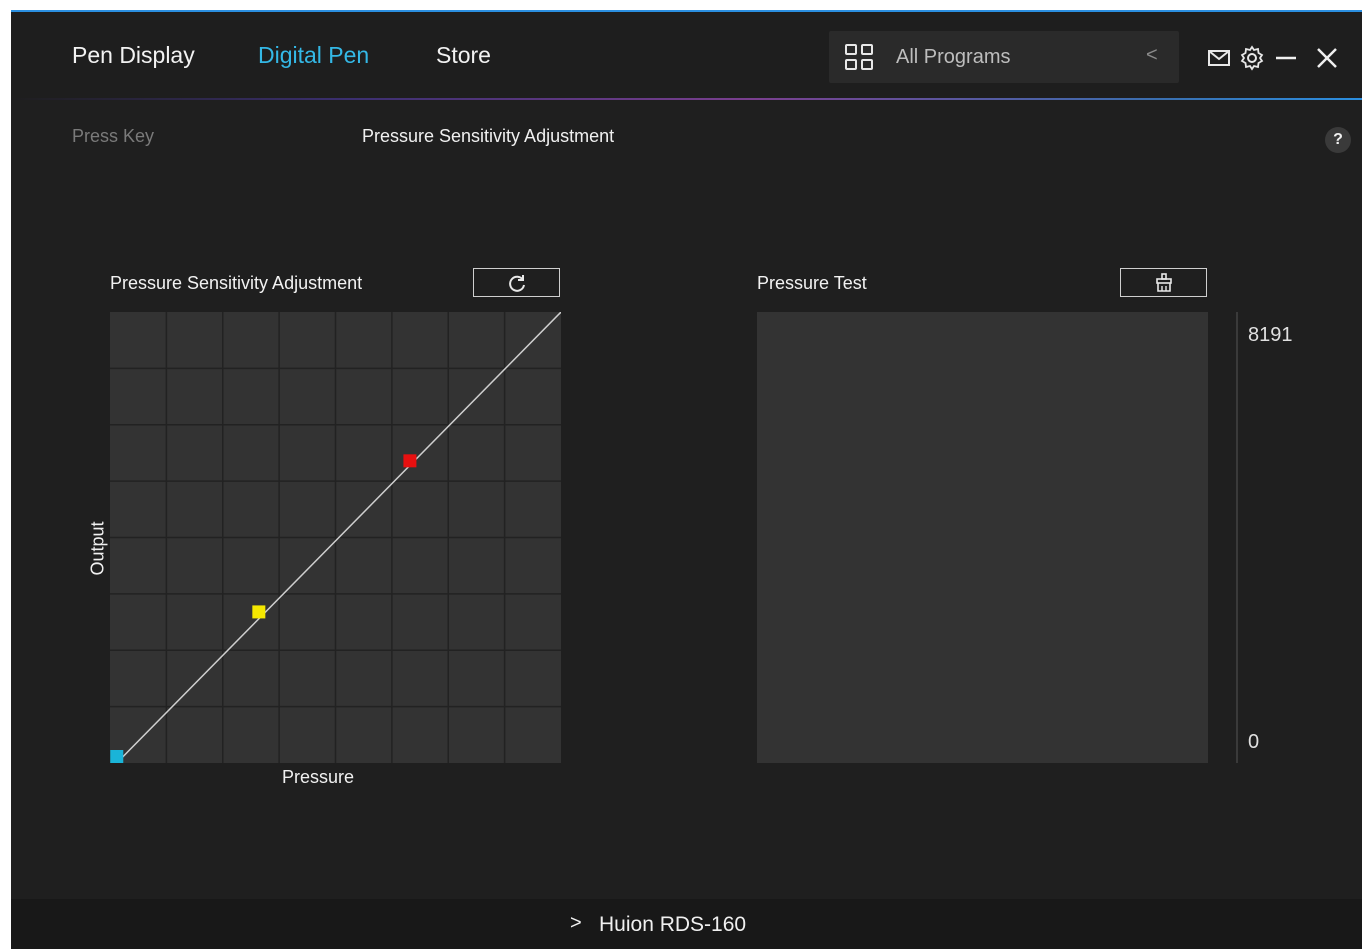 The image size is (1362, 949). What do you see at coordinates (313, 55) in the screenshot?
I see `tab-digital-pen: Digital Pen` at bounding box center [313, 55].